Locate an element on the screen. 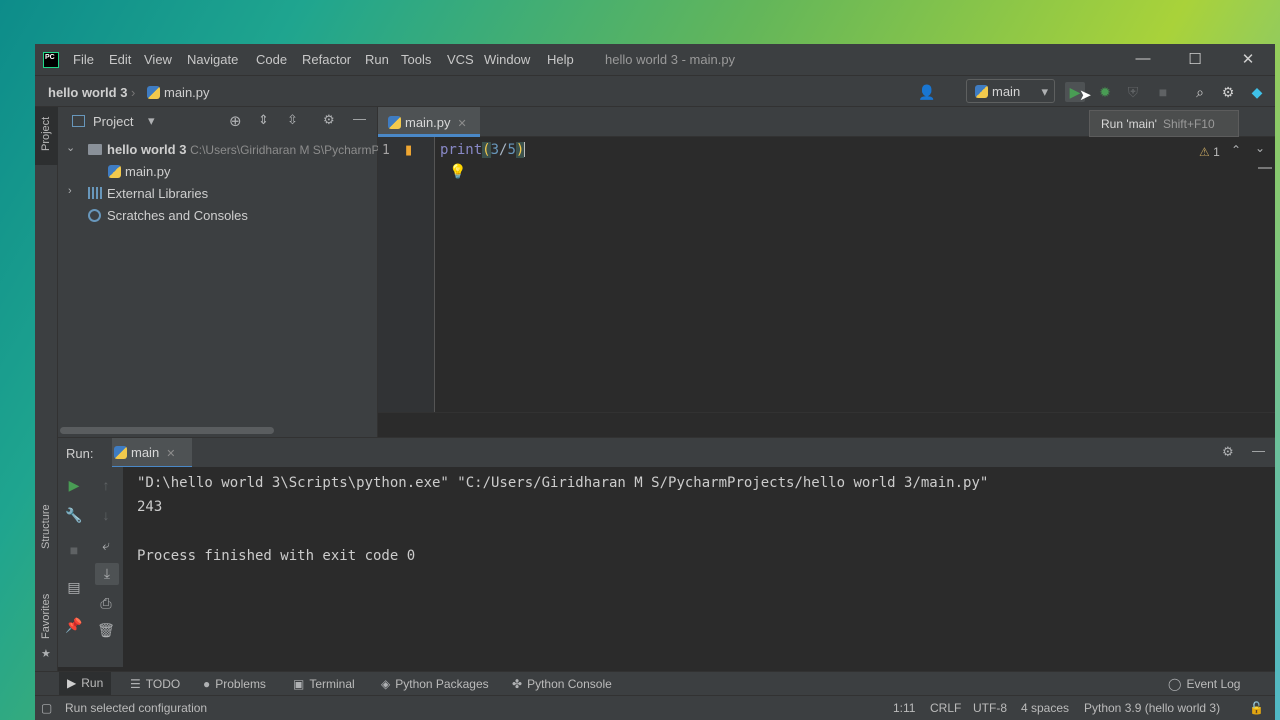 The width and height of the screenshot is (1280, 720). maximize-icon: ☐ is located at coordinates (1195, 59).